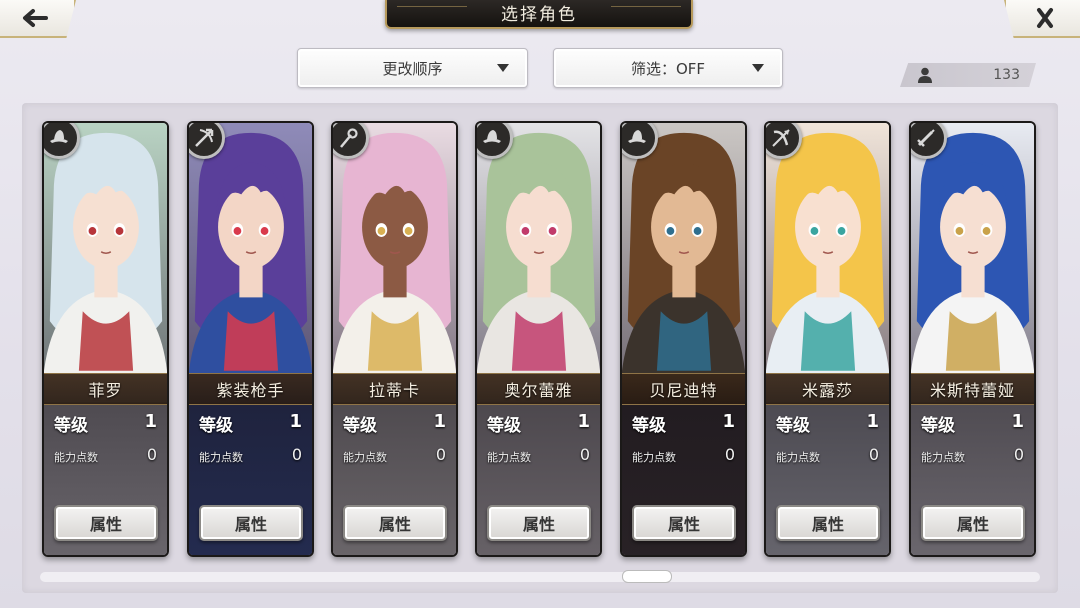  I want to click on character-name: 紫装枪手, so click(250, 389).